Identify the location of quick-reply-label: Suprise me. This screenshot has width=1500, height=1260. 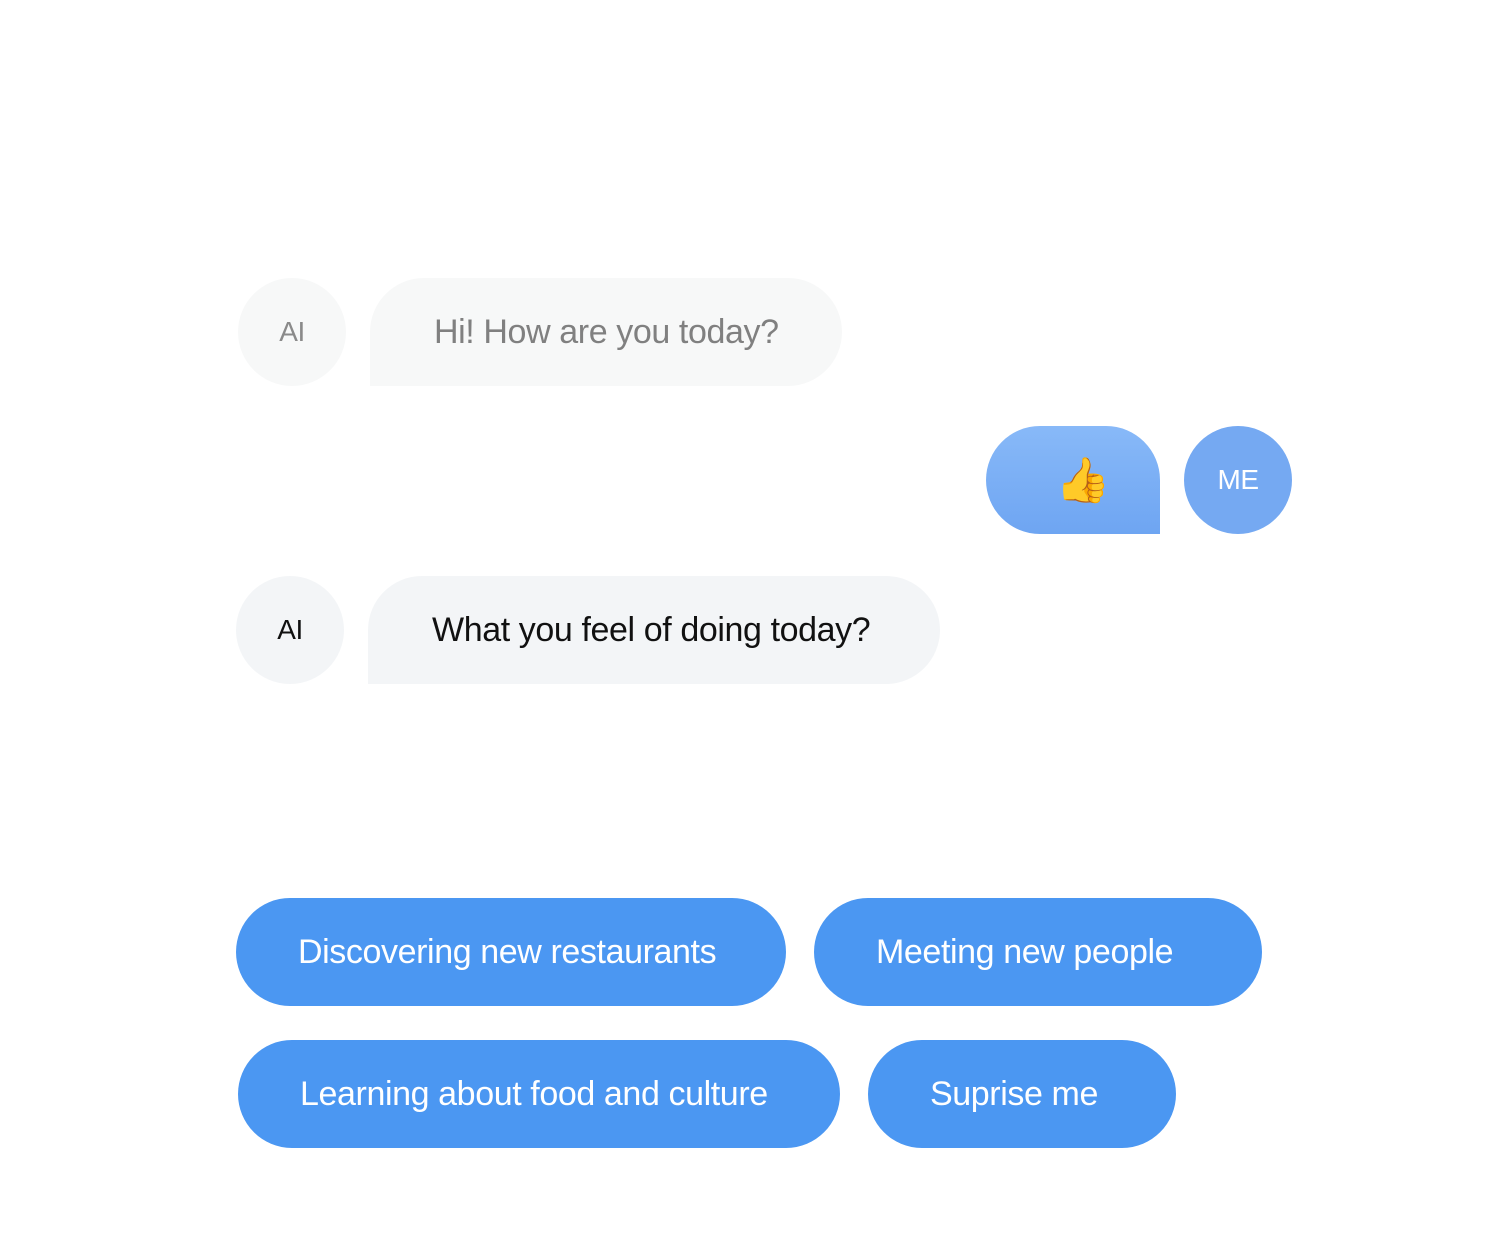
(1014, 1093).